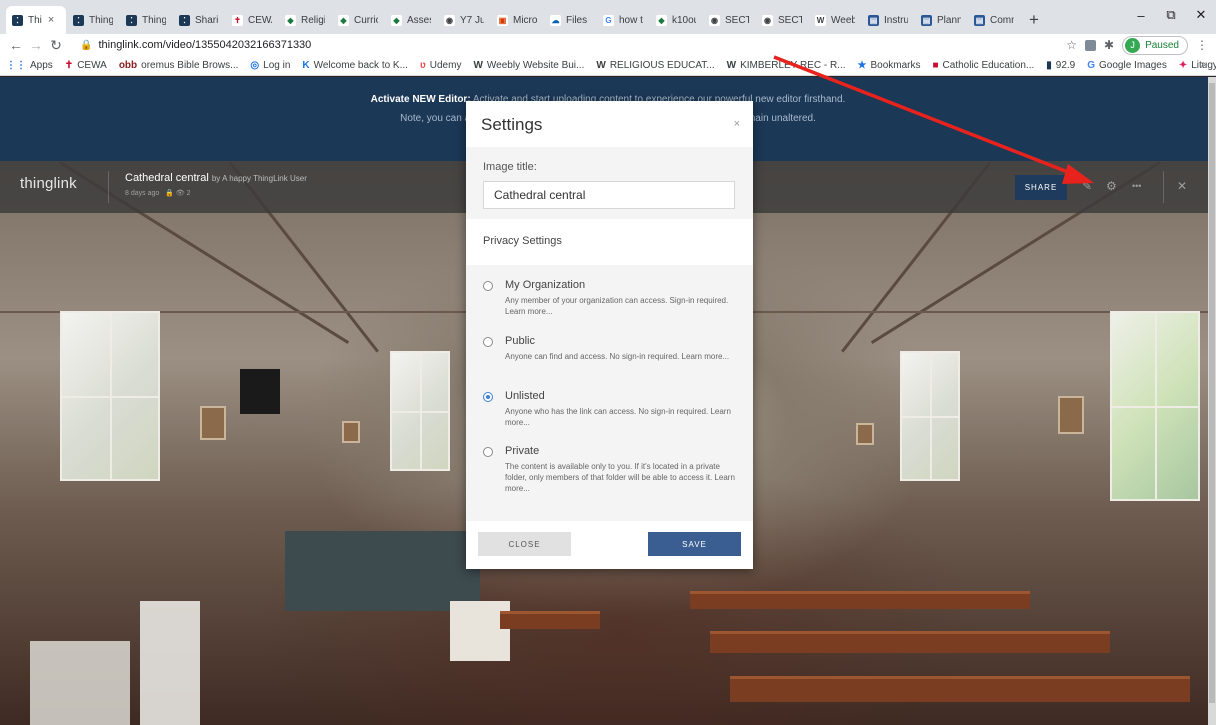 This screenshot has width=1216, height=725. What do you see at coordinates (488, 286) in the screenshot?
I see `radio-my-organization` at bounding box center [488, 286].